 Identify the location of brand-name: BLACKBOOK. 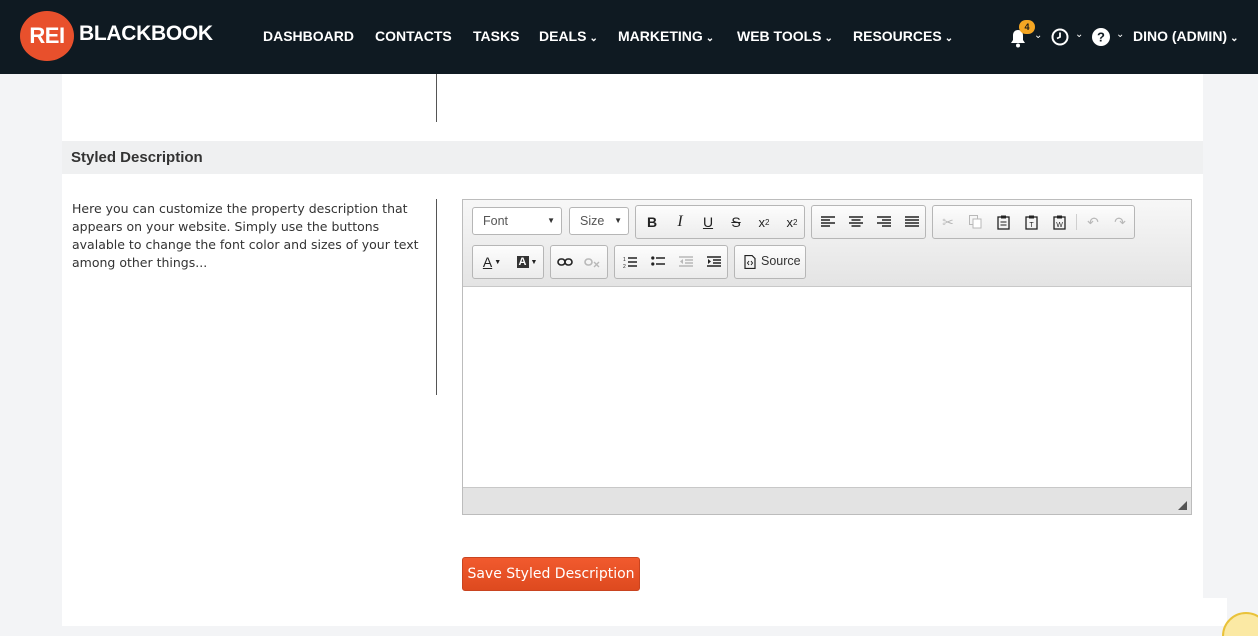
(146, 33).